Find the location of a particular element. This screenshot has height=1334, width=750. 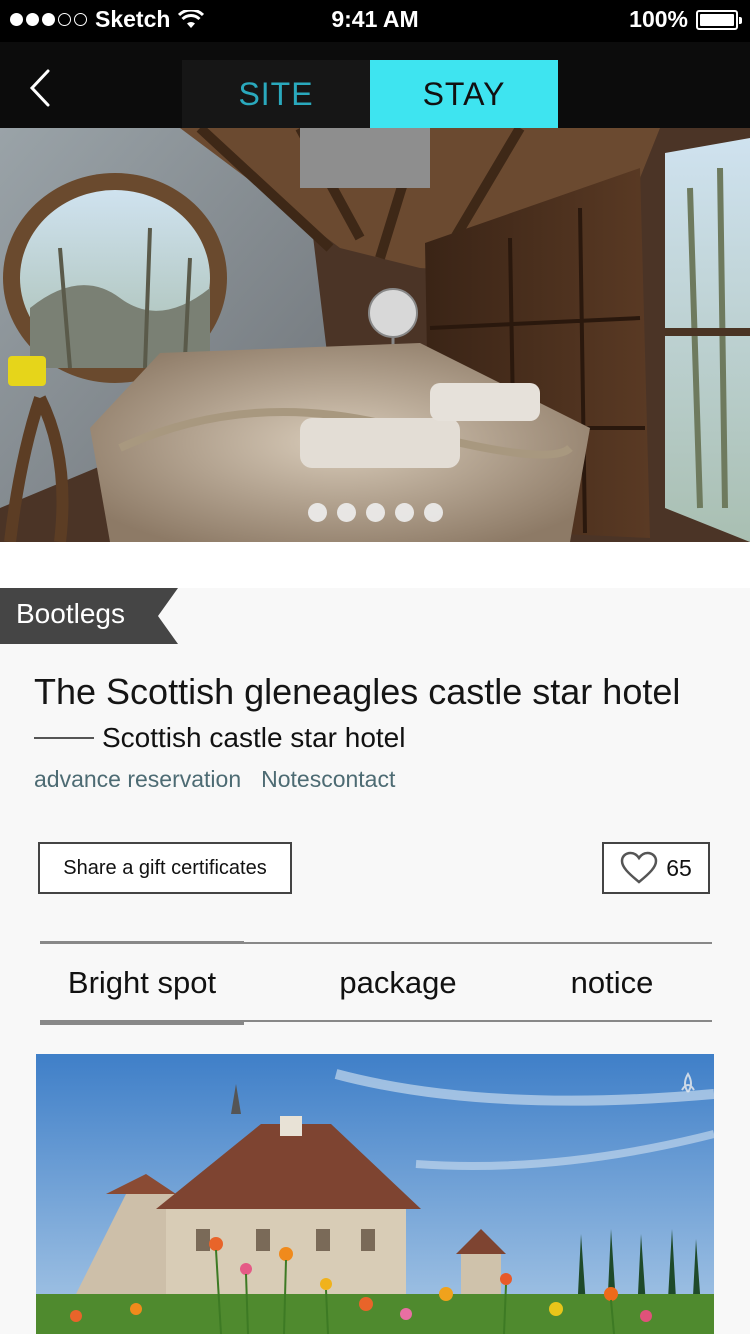

hotel-subtitle-row: Scottish castle star hotel is located at coordinates (219, 738).